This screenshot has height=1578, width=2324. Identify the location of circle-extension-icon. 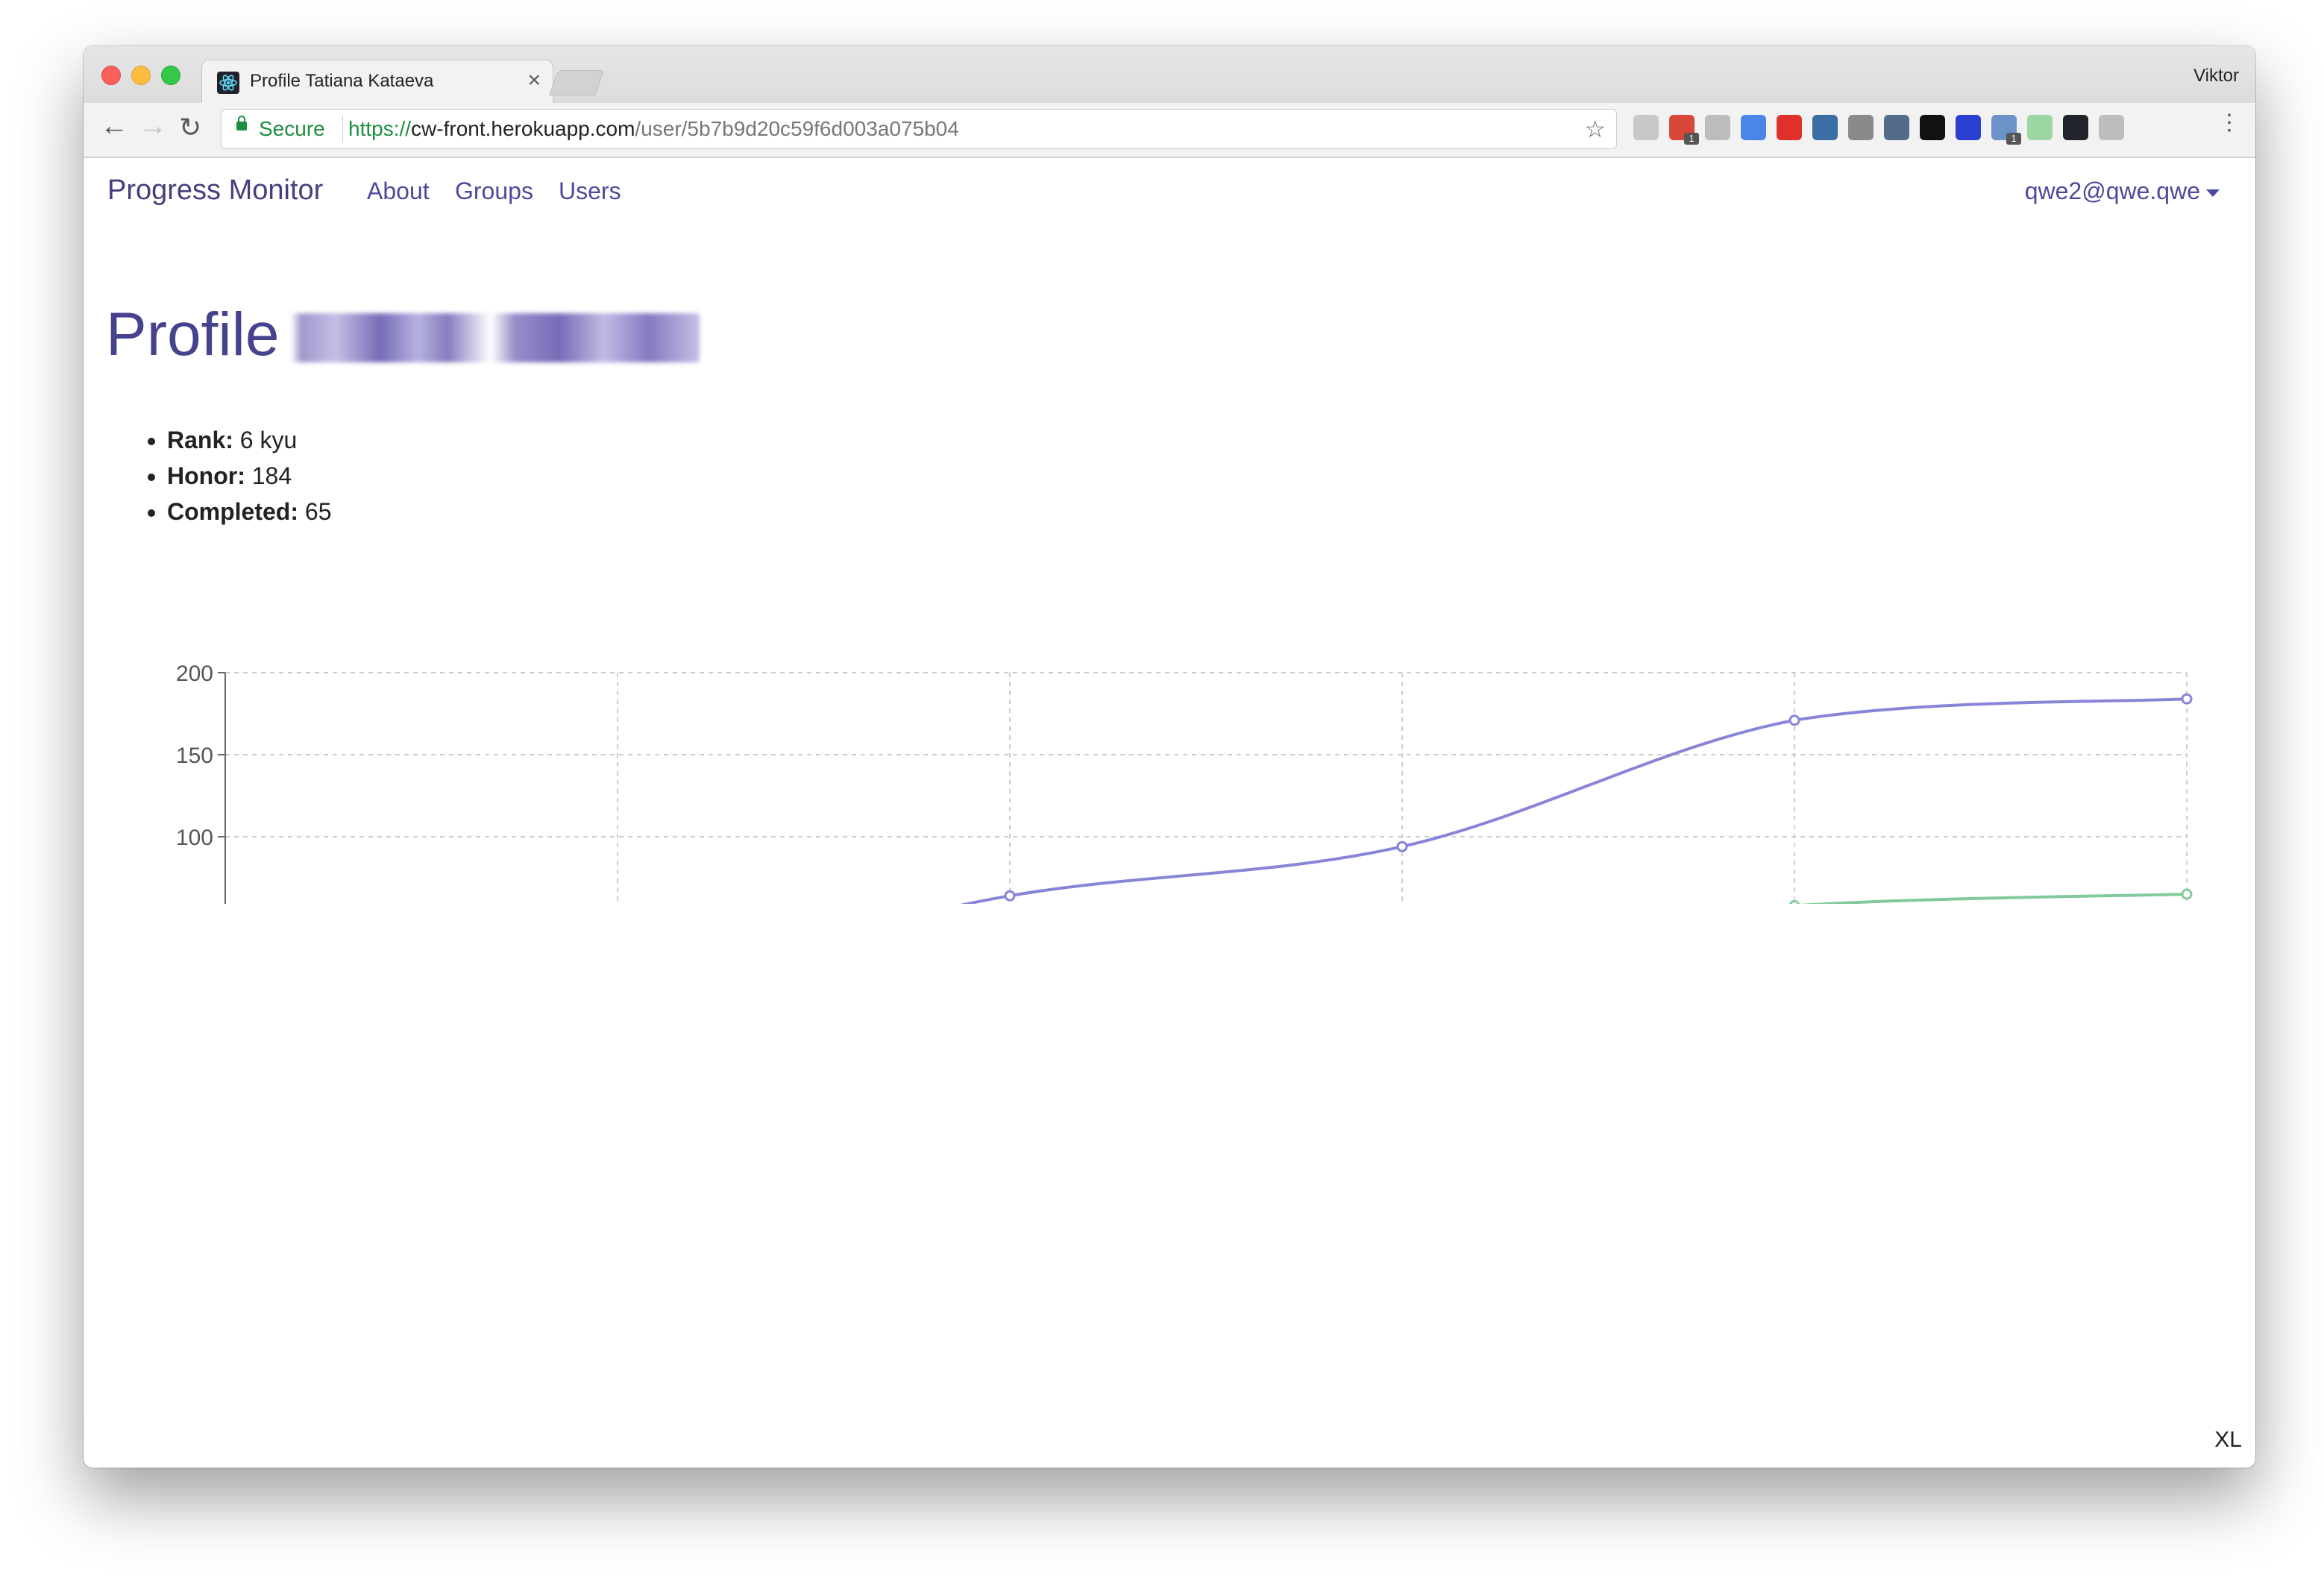
(2111, 128).